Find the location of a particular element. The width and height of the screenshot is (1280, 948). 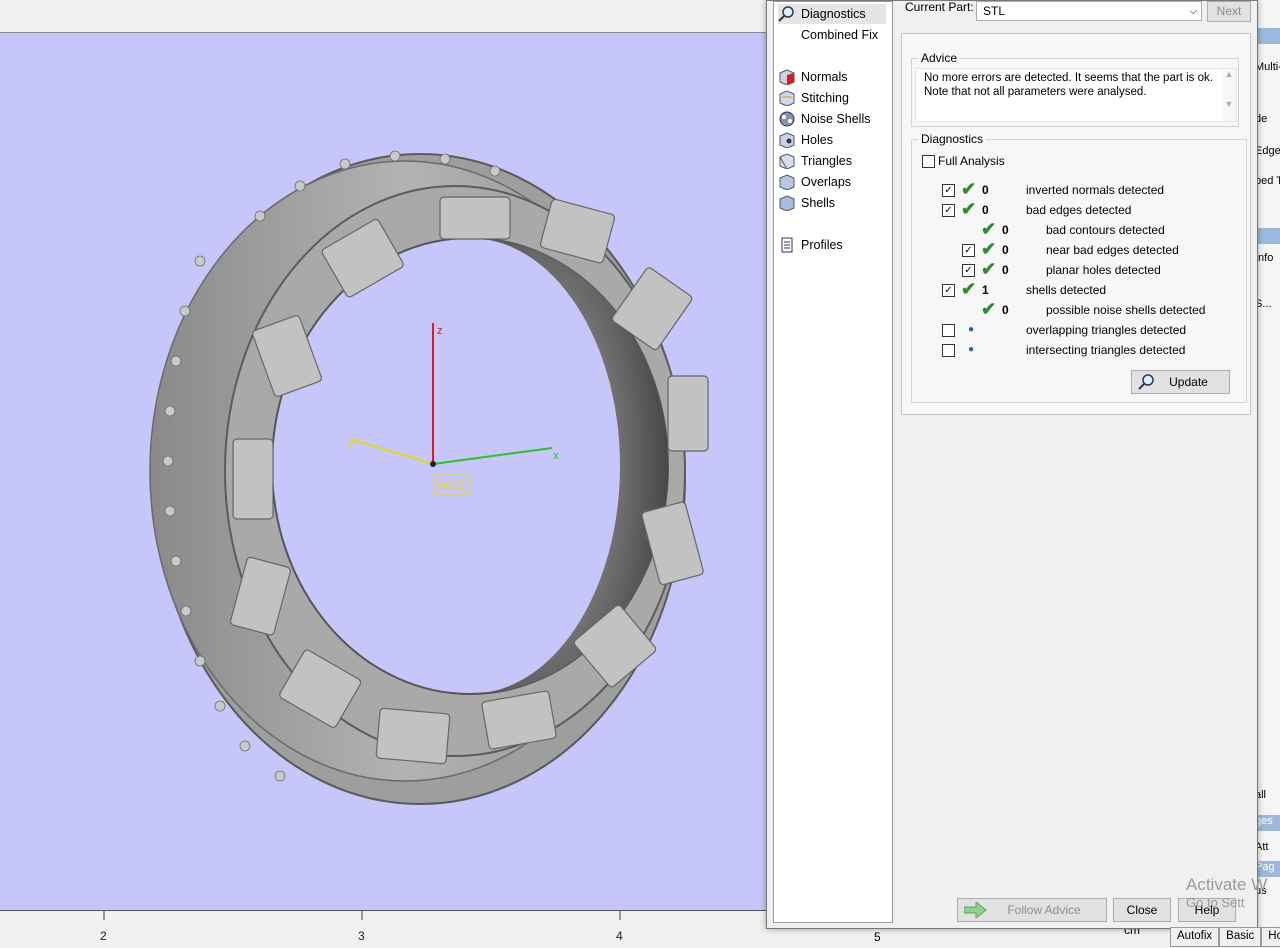

nav-item-label: Overlaps is located at coordinates (826, 182).